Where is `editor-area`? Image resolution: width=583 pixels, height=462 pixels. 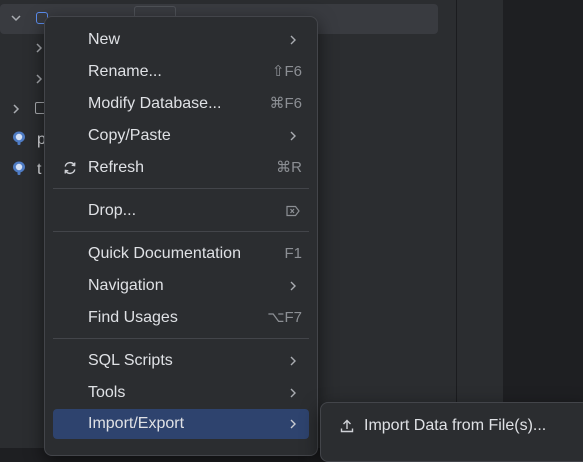 editor-area is located at coordinates (543, 224).